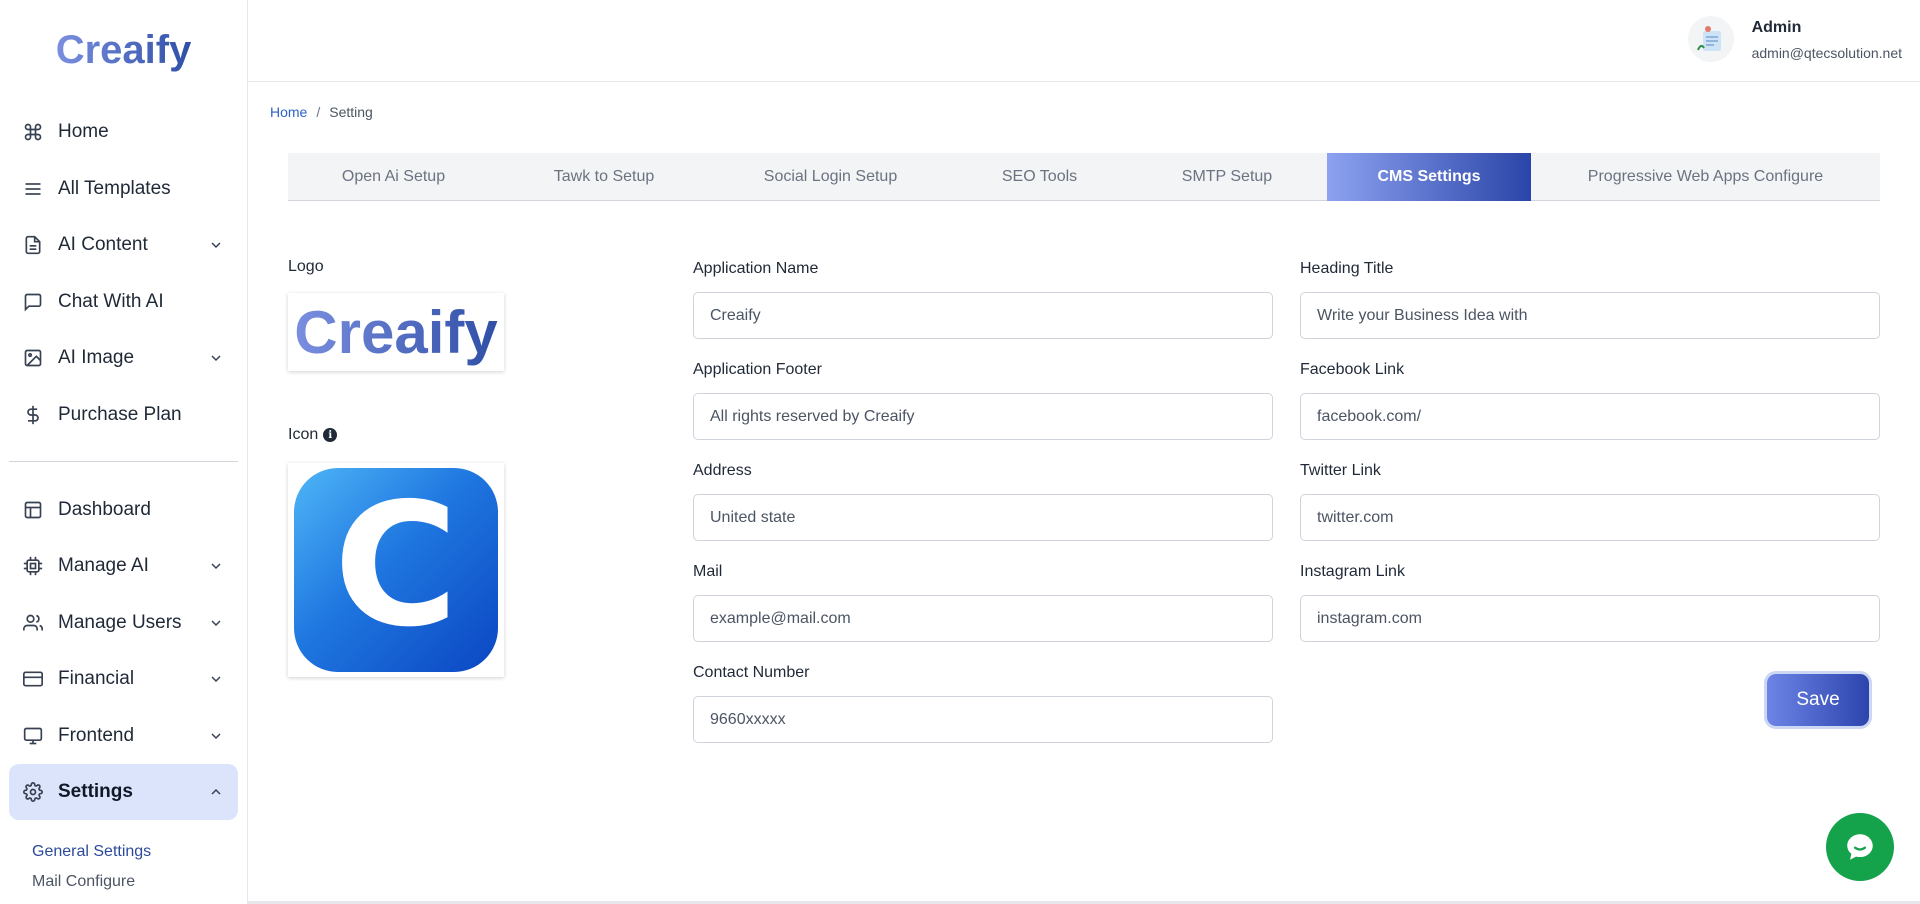  I want to click on instagram-link-input, so click(1590, 618).